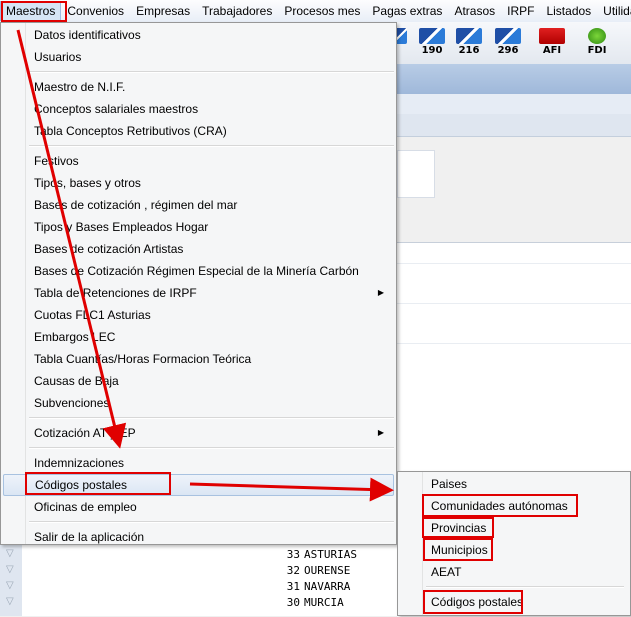 The height and width of the screenshot is (617, 631). I want to click on menu-utilidades: Utilidad, so click(614, 11).